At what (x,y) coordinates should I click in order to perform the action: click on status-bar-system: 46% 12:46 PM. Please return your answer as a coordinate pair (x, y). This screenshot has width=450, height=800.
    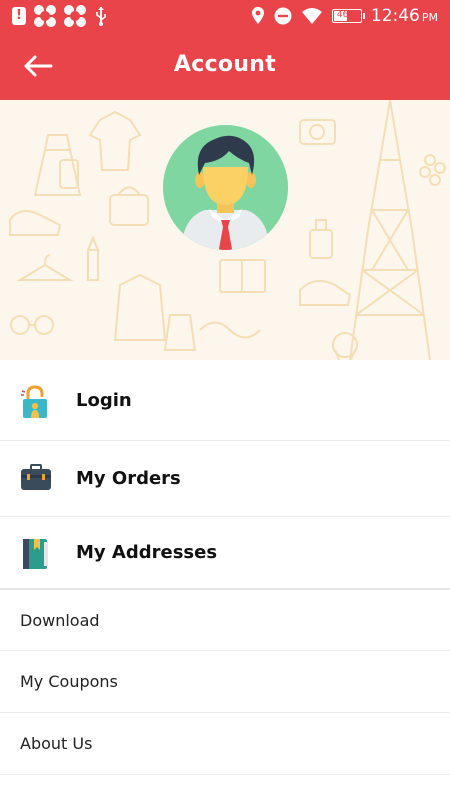
    Looking at the image, I should click on (344, 16).